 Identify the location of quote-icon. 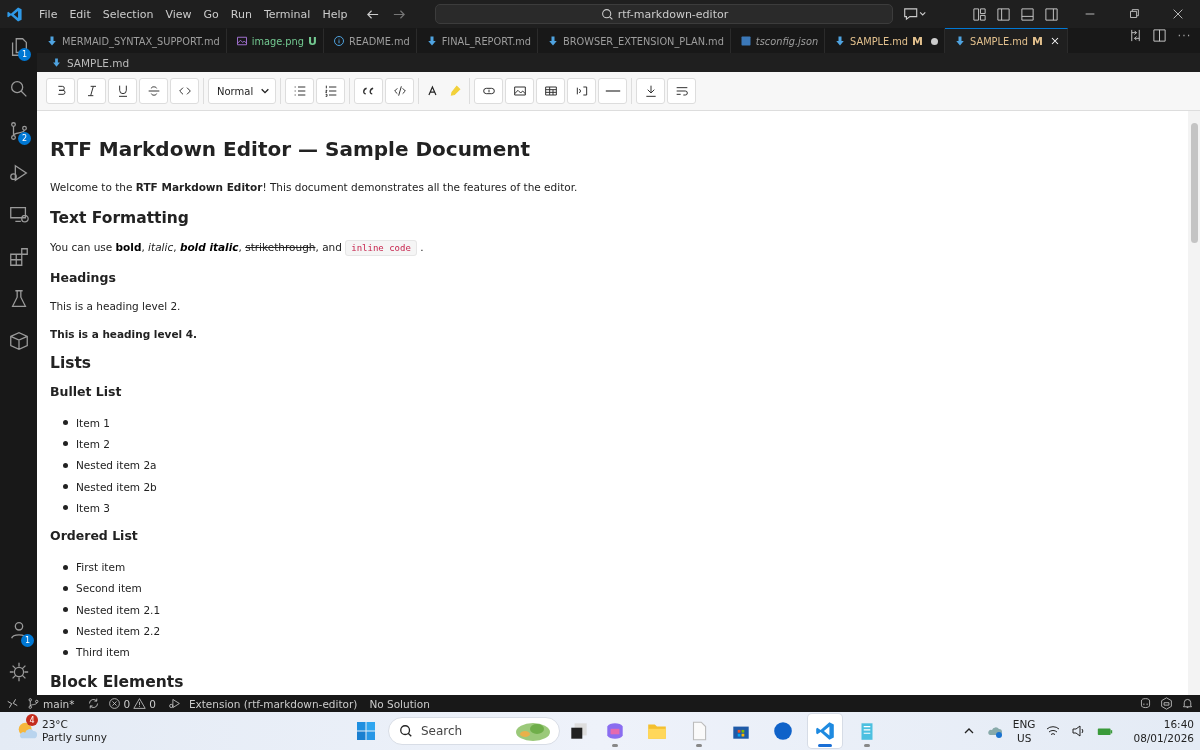
(368, 91).